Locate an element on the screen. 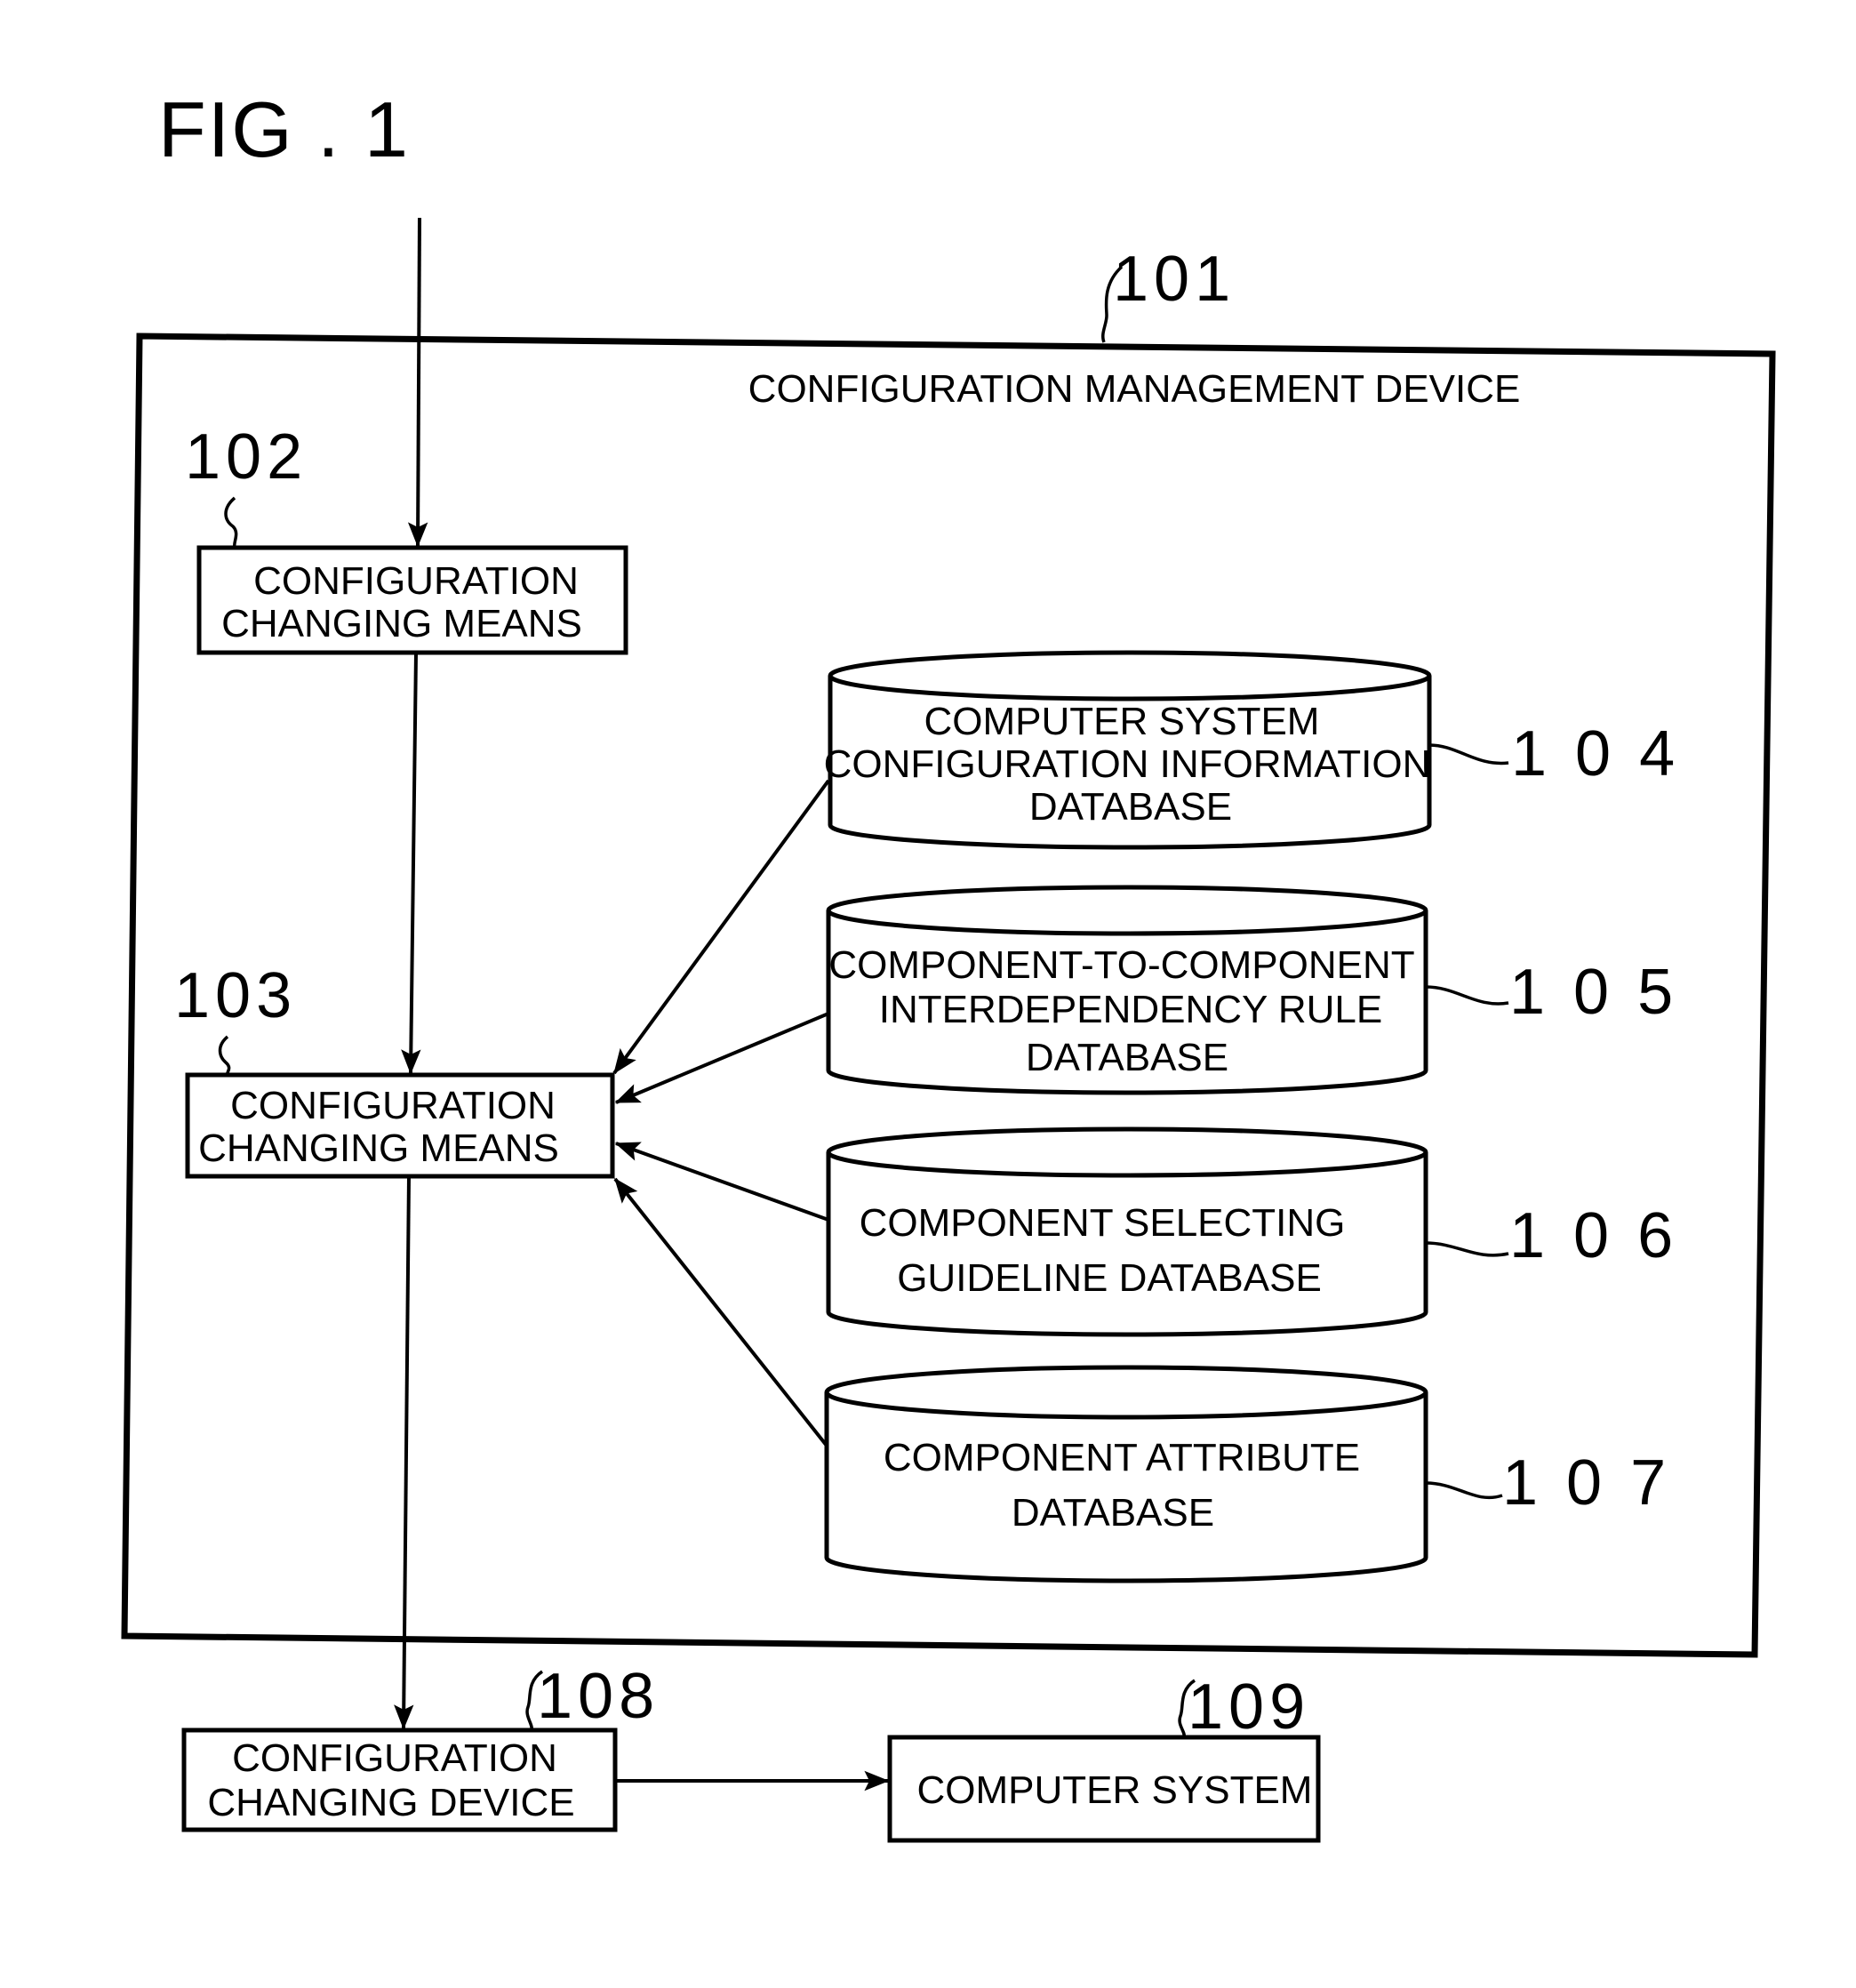 This screenshot has width=1856, height=1988. block-103-line-1: CONFIGURATION is located at coordinates (393, 1105).